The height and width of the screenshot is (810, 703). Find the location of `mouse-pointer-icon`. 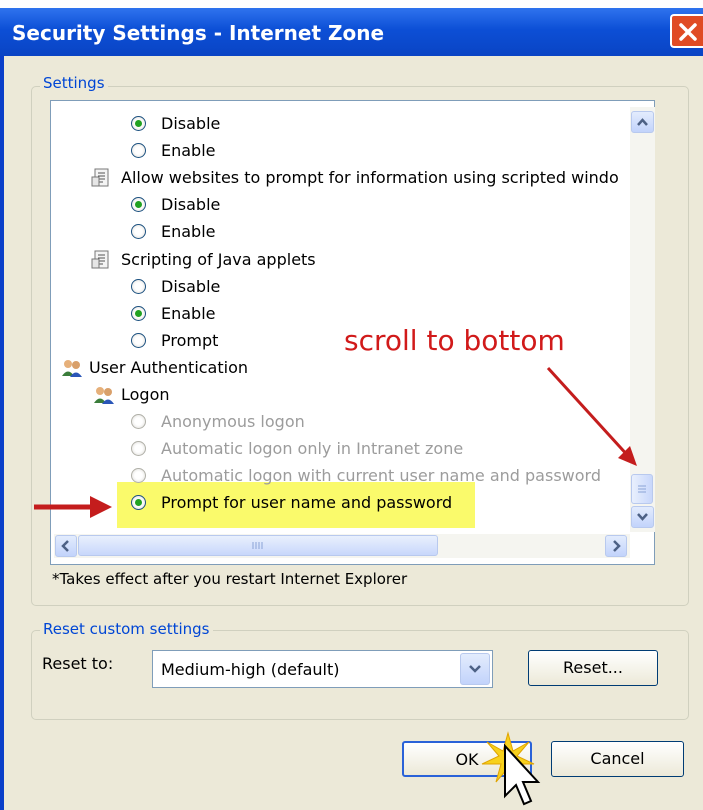

mouse-pointer-icon is located at coordinates (522, 774).